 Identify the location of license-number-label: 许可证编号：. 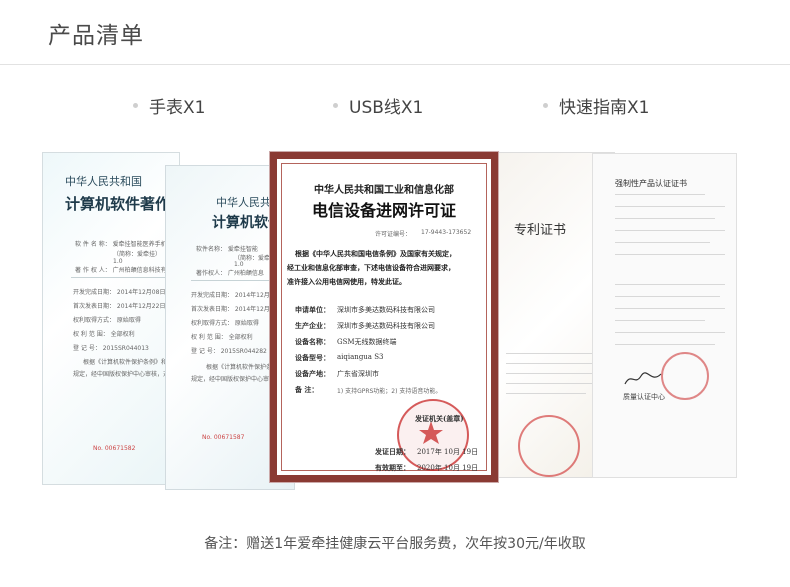
(393, 234).